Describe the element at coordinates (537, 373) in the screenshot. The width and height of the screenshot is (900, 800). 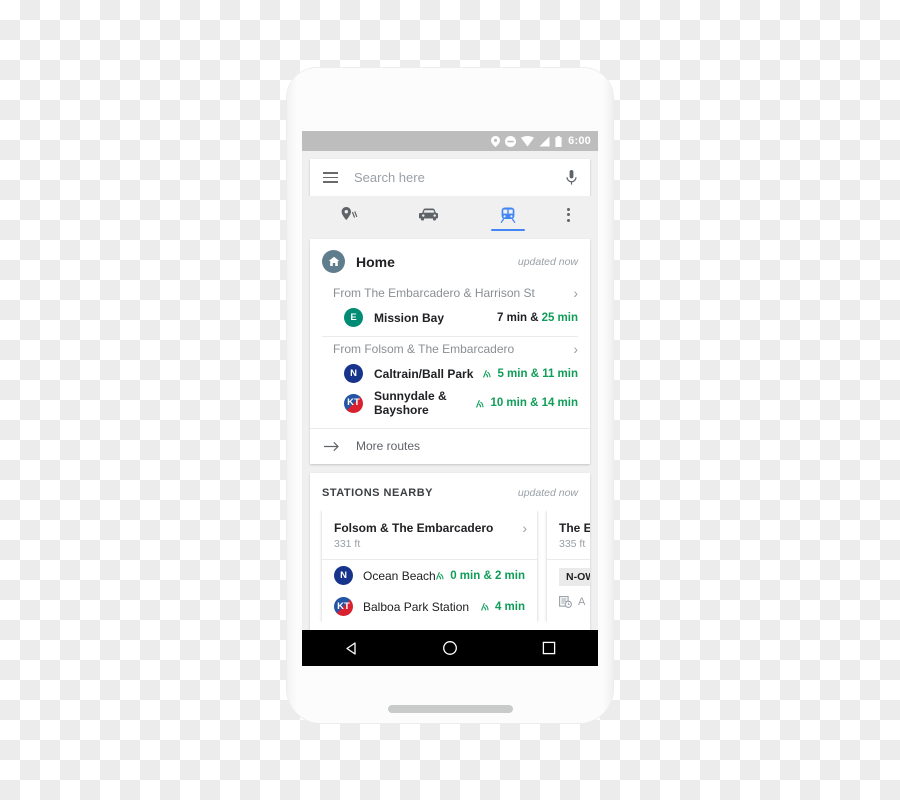
I see `route-time-text: 5 min & 11 min` at that location.